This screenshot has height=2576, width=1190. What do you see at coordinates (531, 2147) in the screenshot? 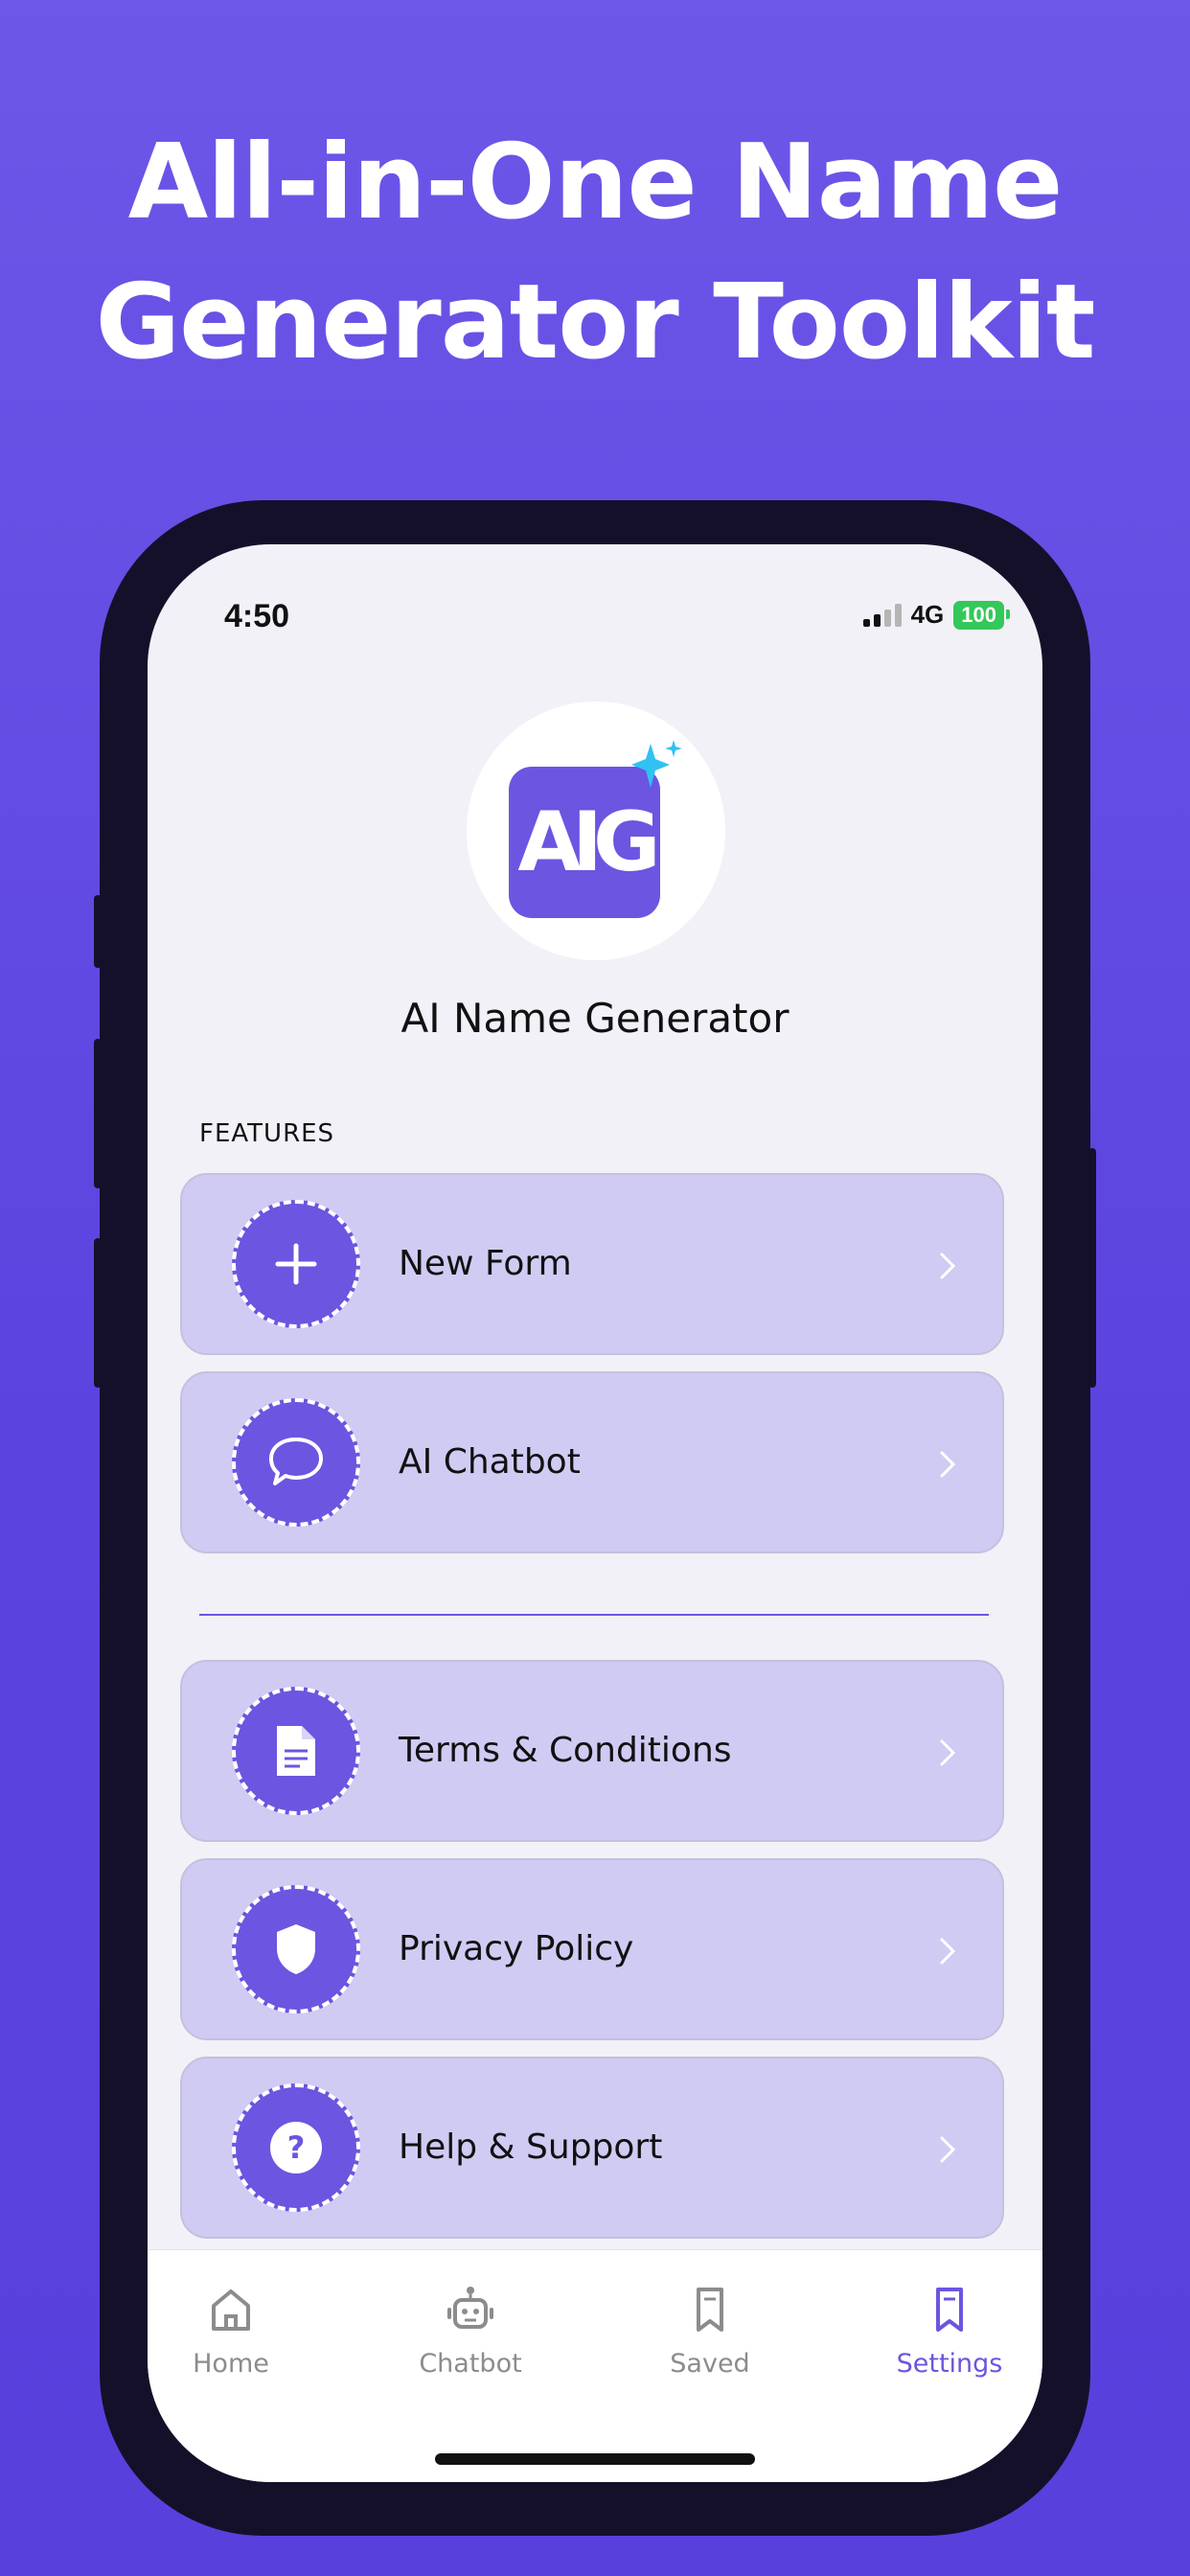
I see `help-support-label: Help & Support` at bounding box center [531, 2147].